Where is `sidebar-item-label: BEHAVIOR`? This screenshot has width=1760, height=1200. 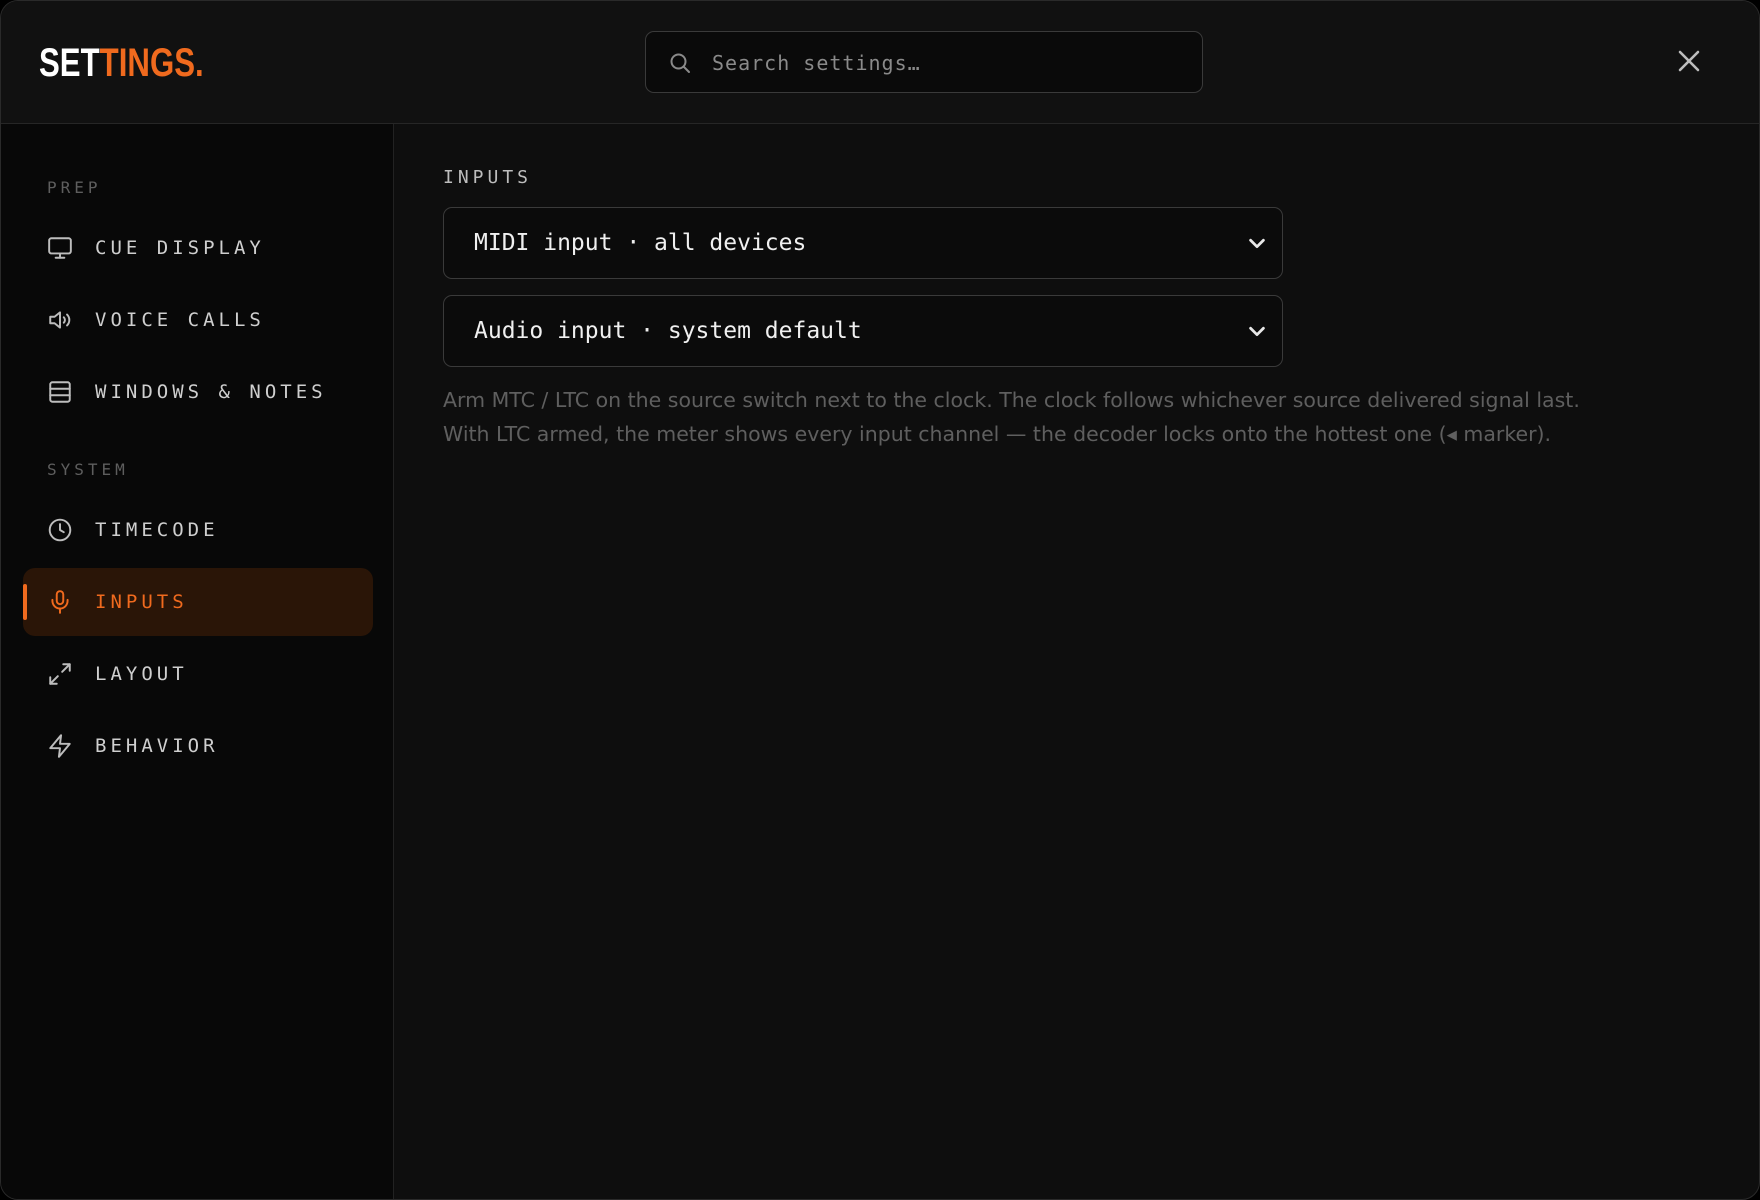 sidebar-item-label: BEHAVIOR is located at coordinates (157, 746).